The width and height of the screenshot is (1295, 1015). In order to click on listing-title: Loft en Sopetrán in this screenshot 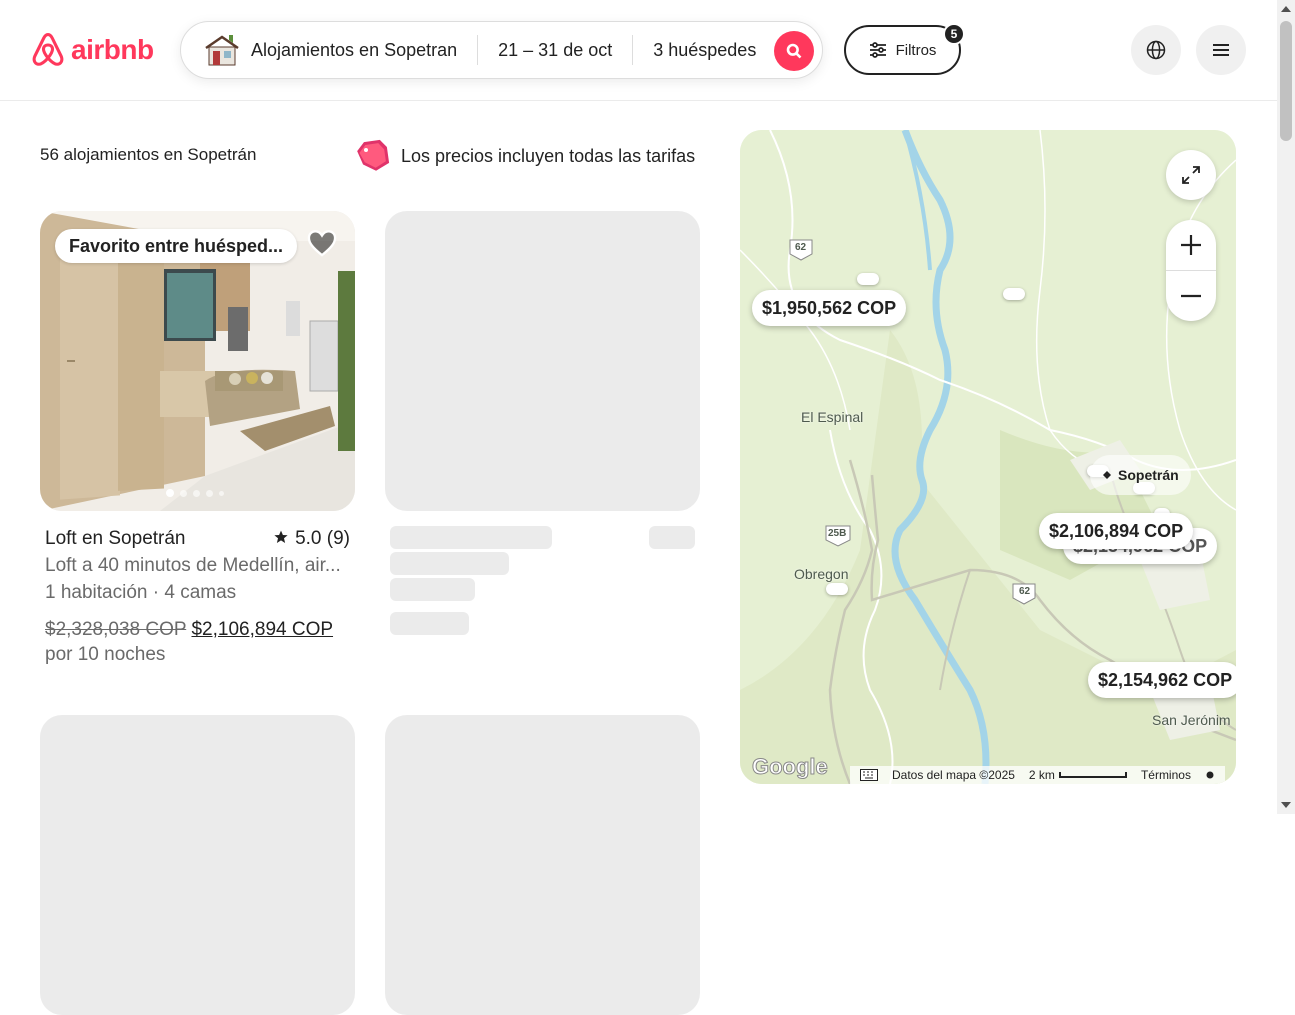, I will do `click(115, 538)`.